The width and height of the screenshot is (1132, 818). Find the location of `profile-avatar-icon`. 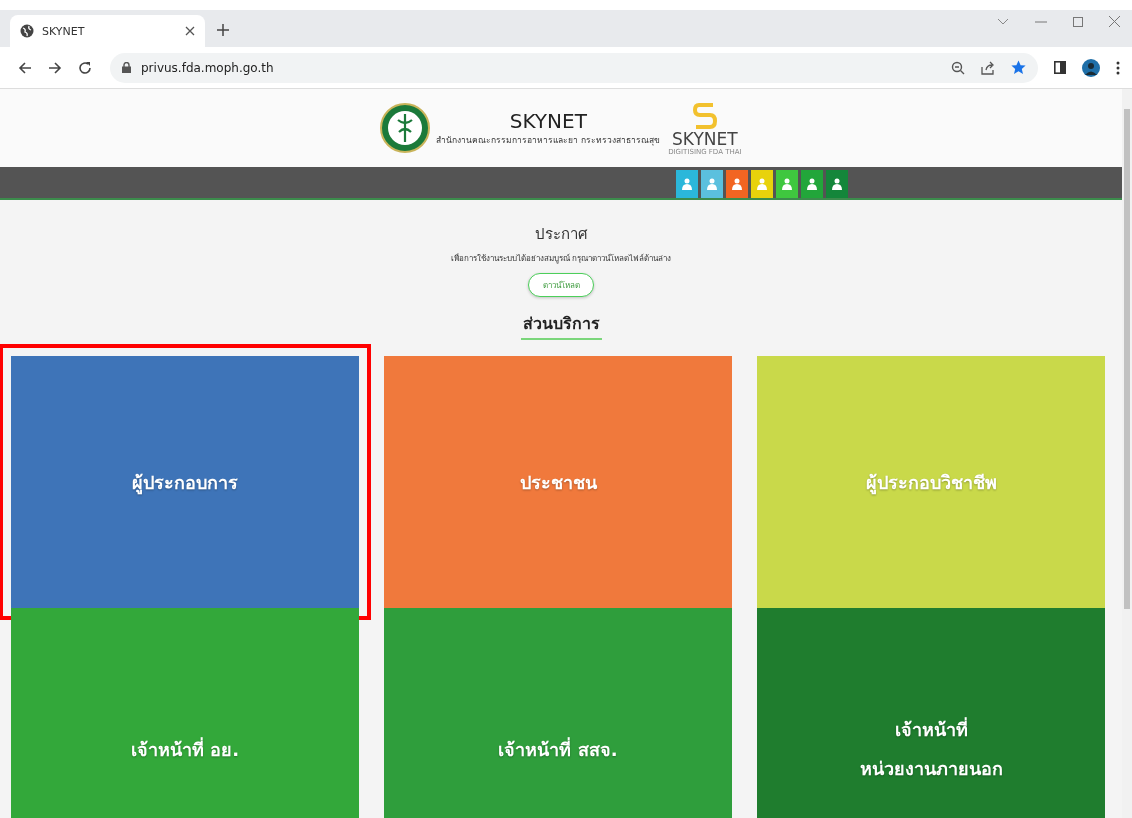

profile-avatar-icon is located at coordinates (1091, 67).